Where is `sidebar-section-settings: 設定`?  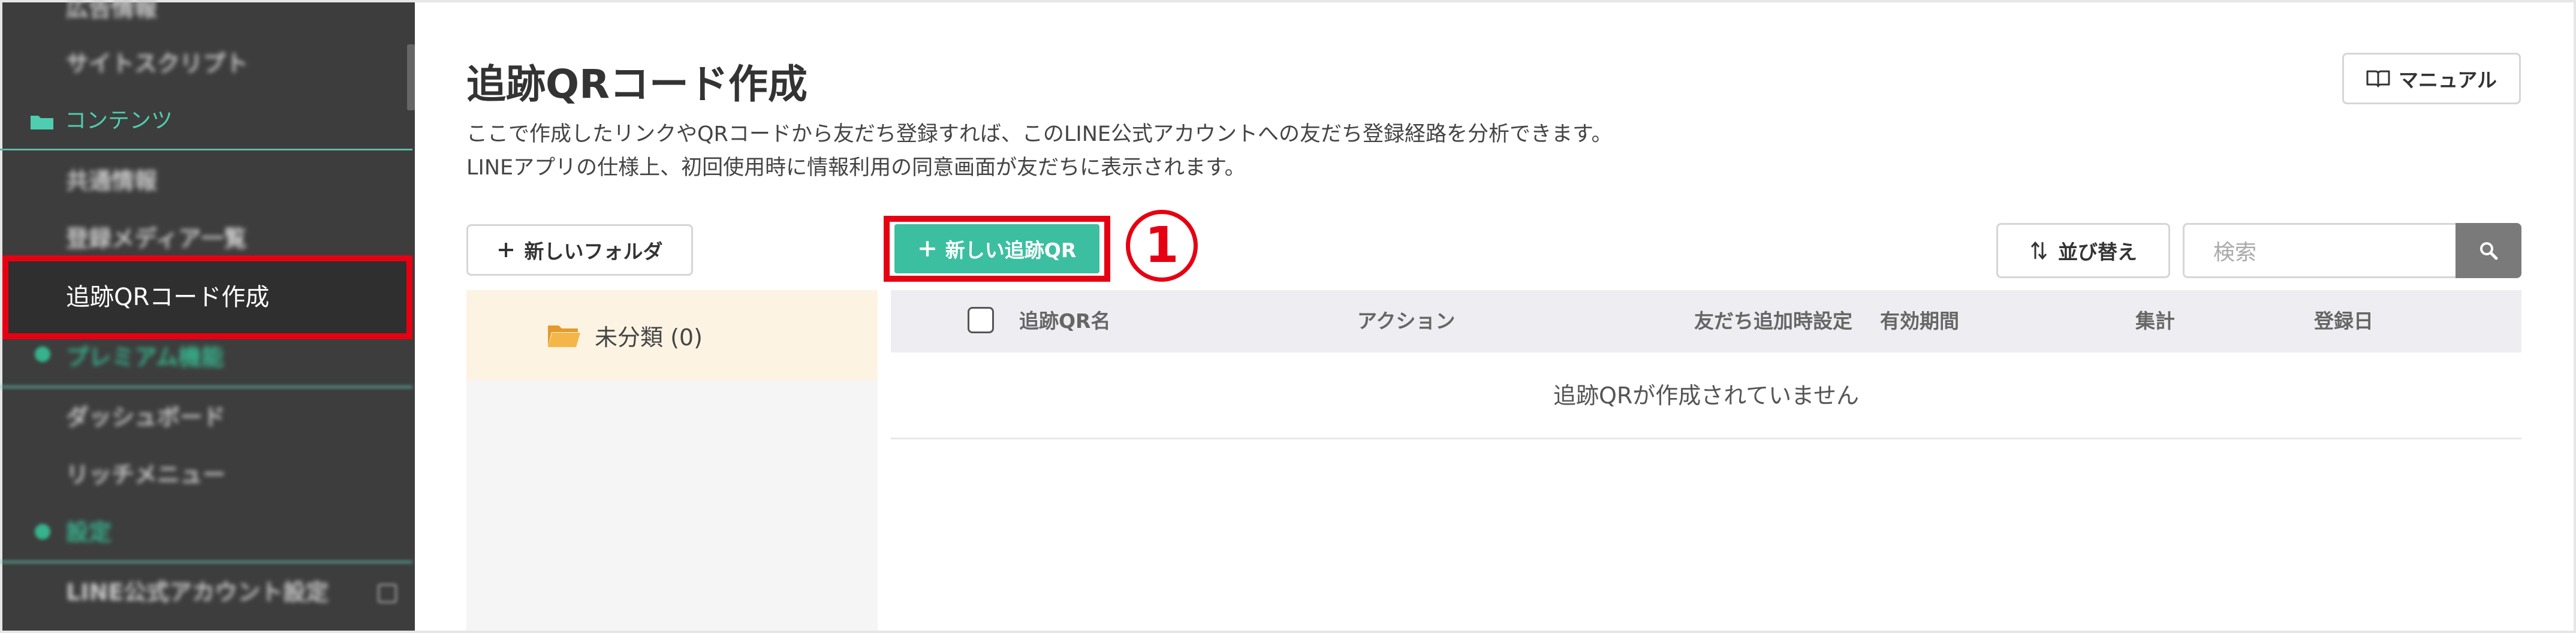 sidebar-section-settings: 設定 is located at coordinates (89, 532).